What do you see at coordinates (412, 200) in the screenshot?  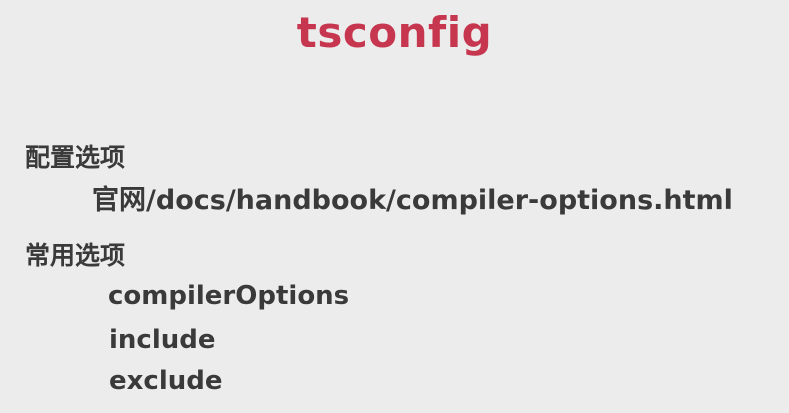 I see `compiler-options-url: 官网/docs/handbook/compiler-options.html` at bounding box center [412, 200].